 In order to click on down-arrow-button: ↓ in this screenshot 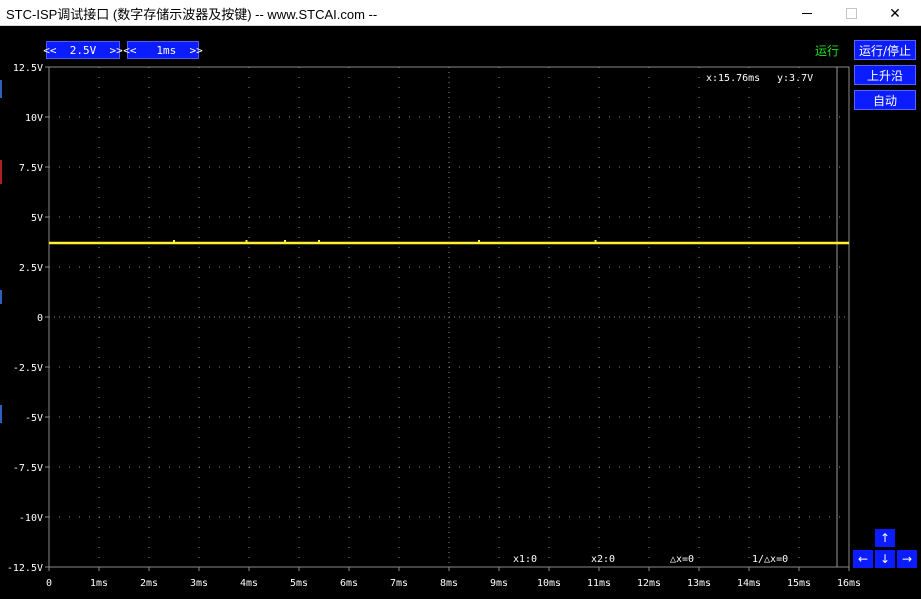, I will do `click(885, 559)`.